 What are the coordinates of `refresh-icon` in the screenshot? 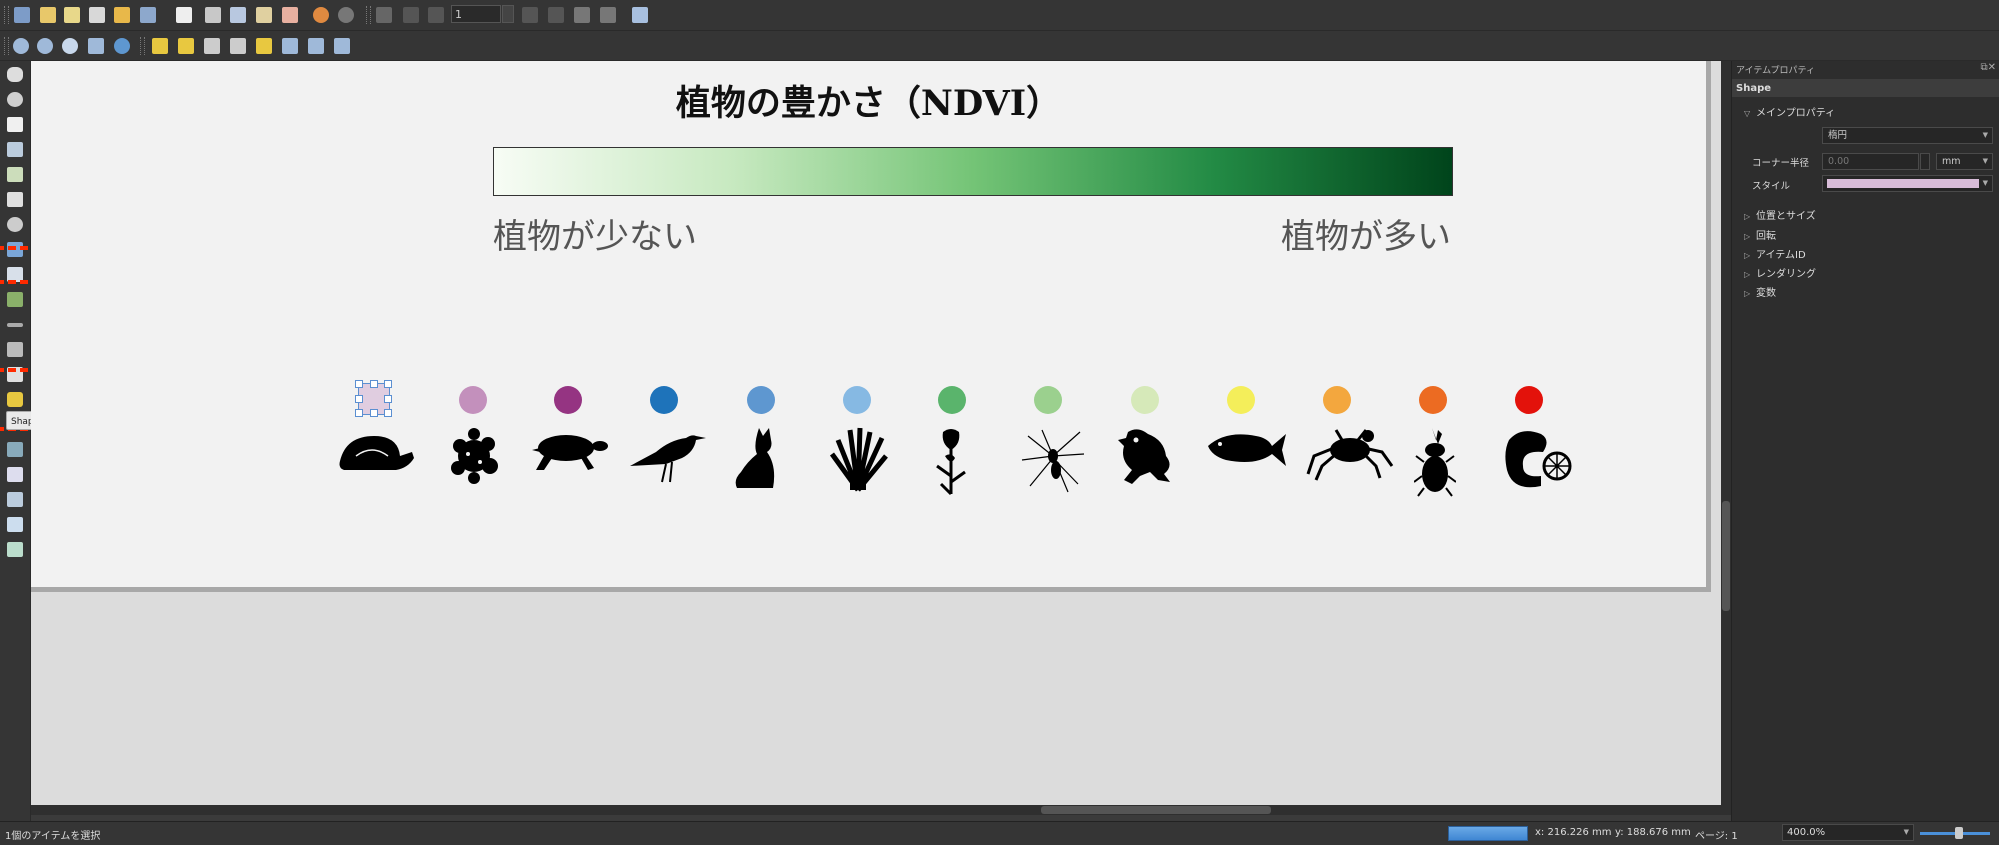 It's located at (122, 46).